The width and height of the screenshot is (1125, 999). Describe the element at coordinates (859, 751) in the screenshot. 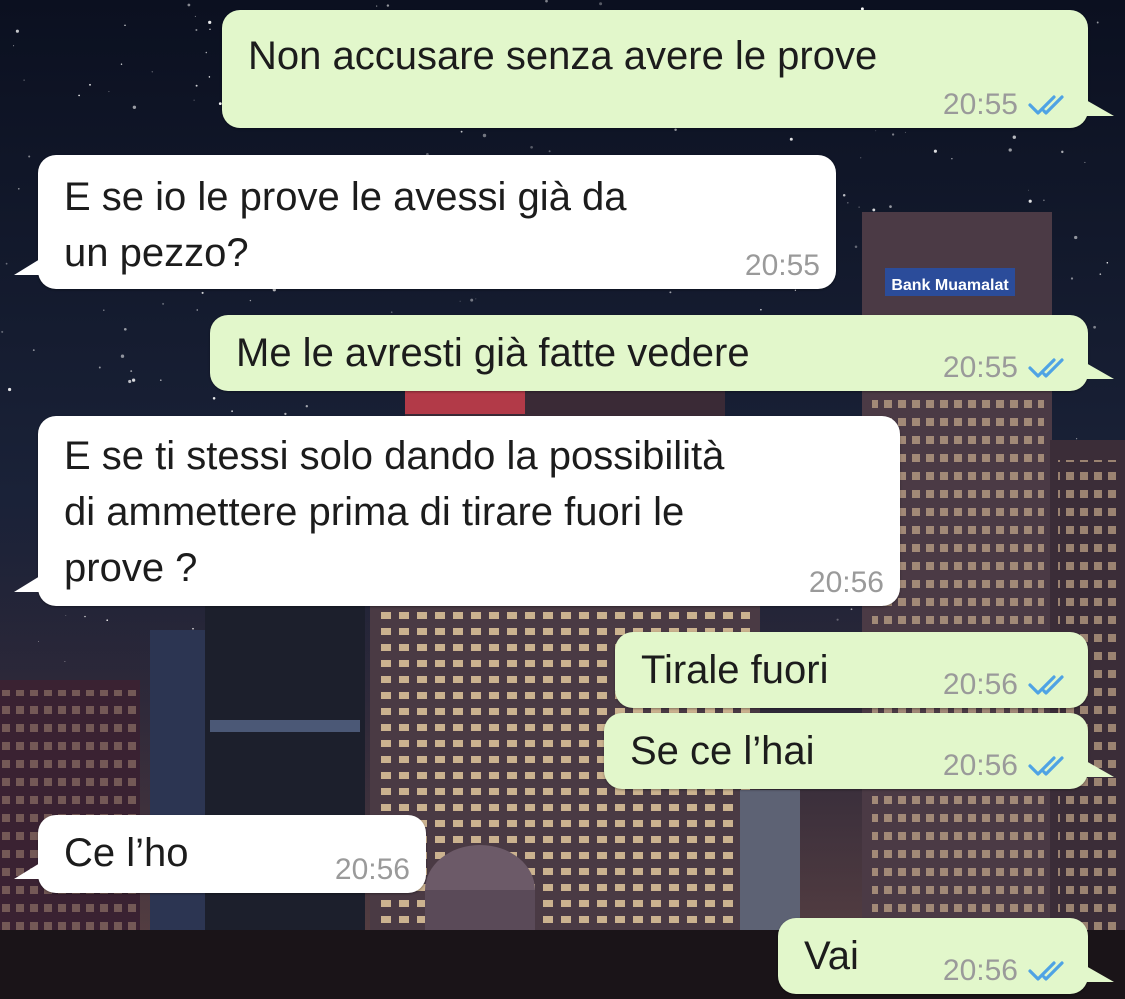

I see `message-outgoing: Se ce l’hai 20:56` at that location.